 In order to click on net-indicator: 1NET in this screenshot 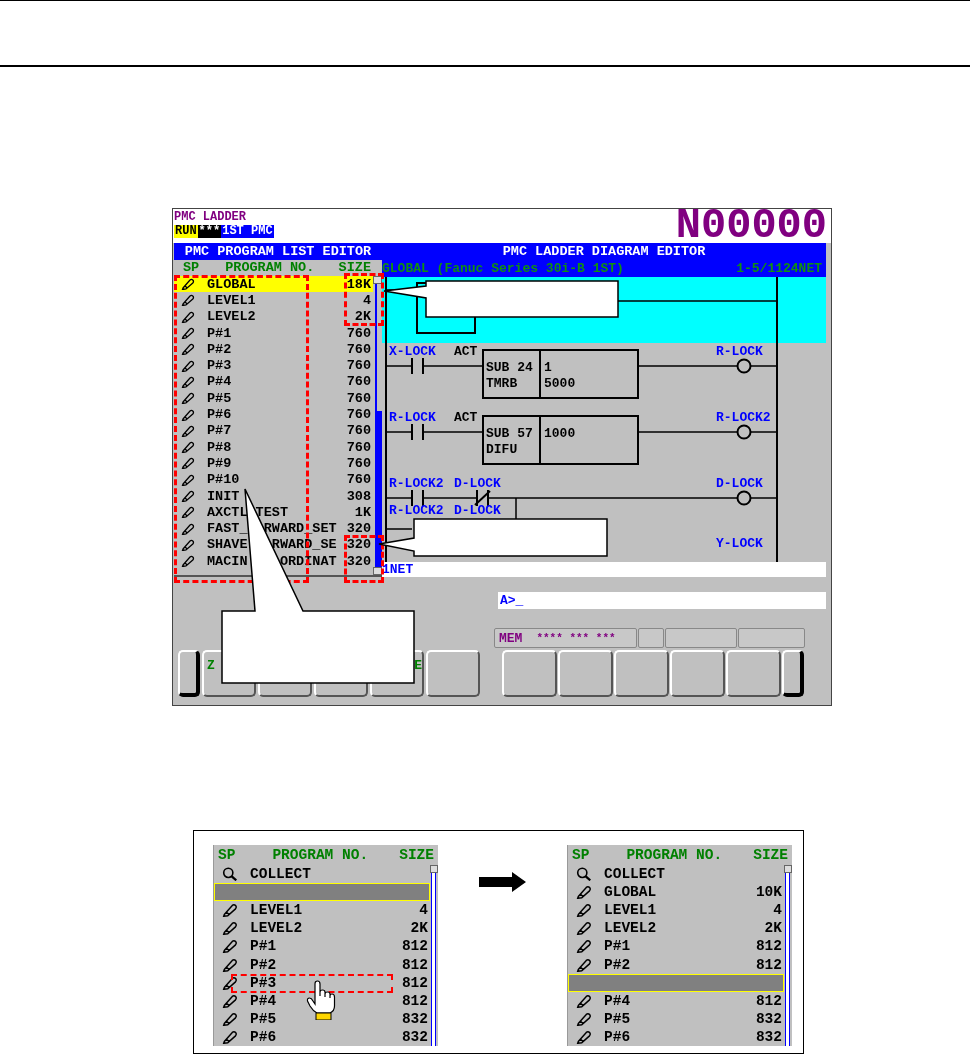, I will do `click(604, 569)`.